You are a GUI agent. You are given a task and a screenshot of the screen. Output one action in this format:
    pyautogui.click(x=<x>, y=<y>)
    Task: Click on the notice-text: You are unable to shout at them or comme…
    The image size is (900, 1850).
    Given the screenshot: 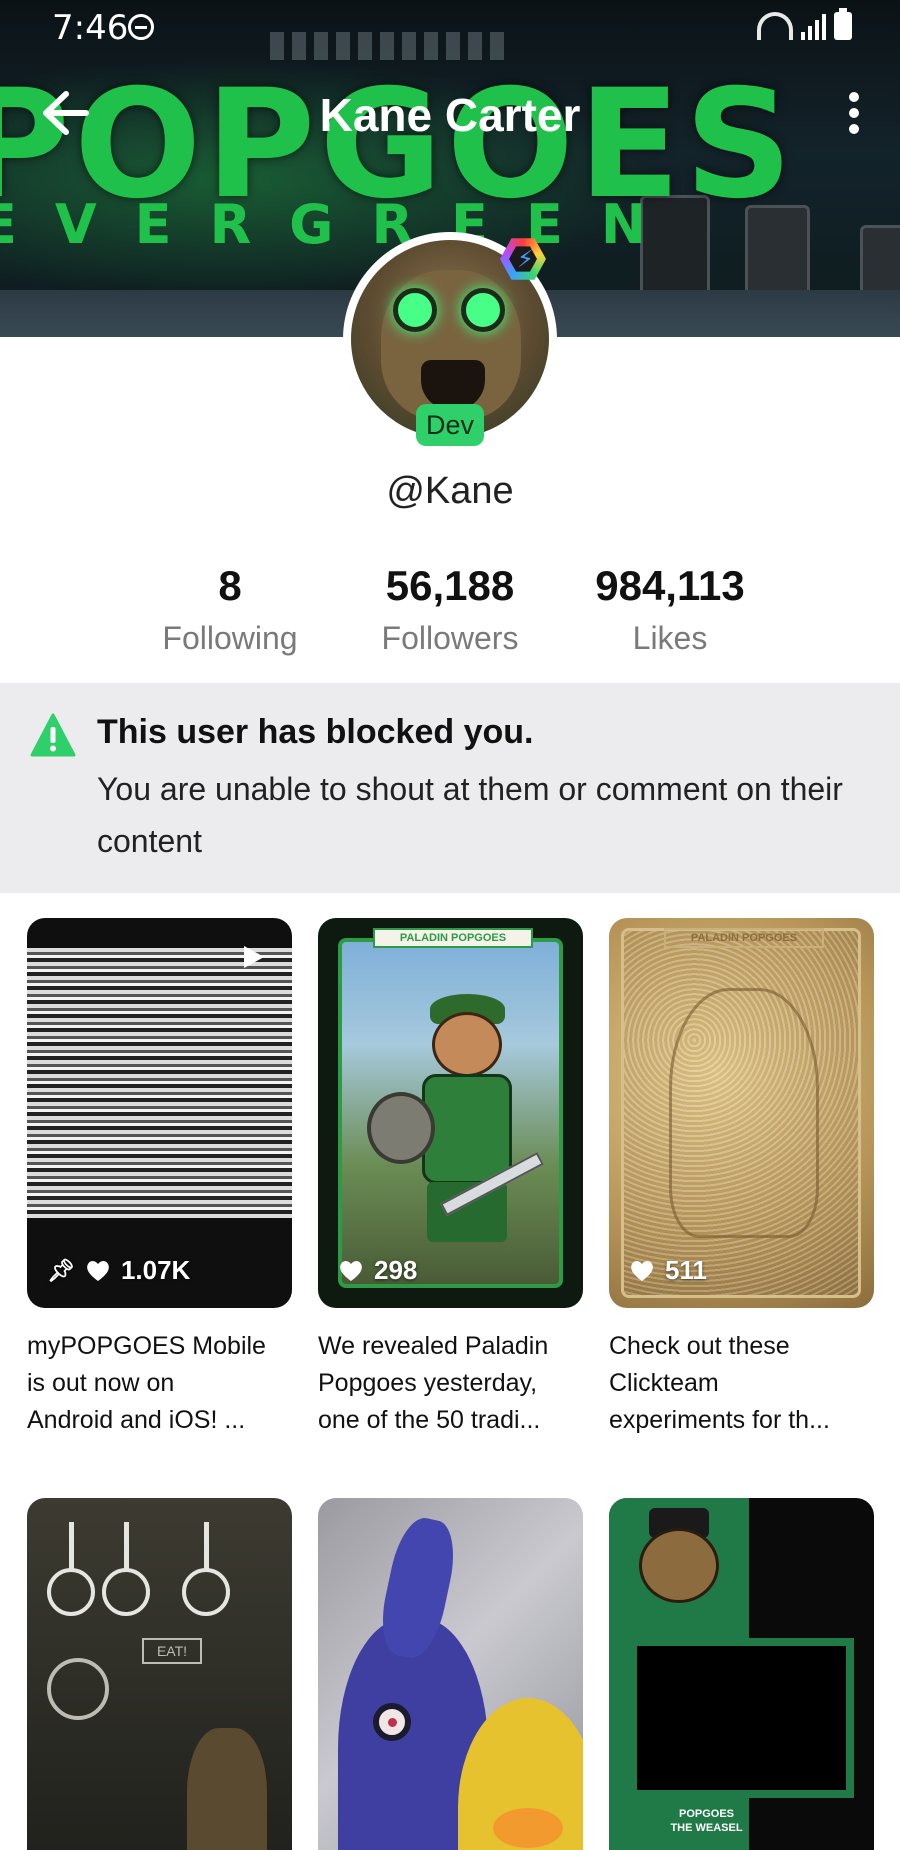 What is the action you would take?
    pyautogui.click(x=470, y=815)
    